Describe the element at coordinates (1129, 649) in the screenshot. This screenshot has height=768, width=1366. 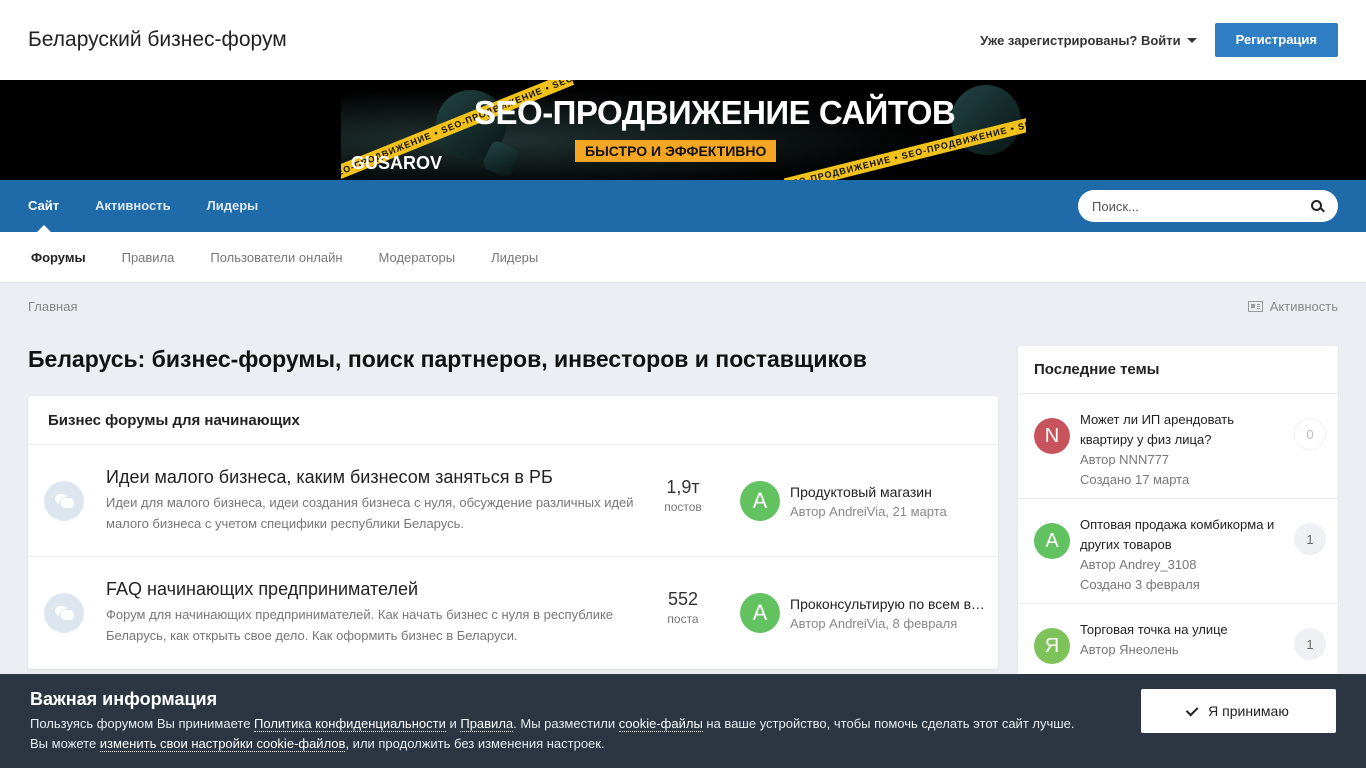
I see `topic-author: Автор Янеолень` at that location.